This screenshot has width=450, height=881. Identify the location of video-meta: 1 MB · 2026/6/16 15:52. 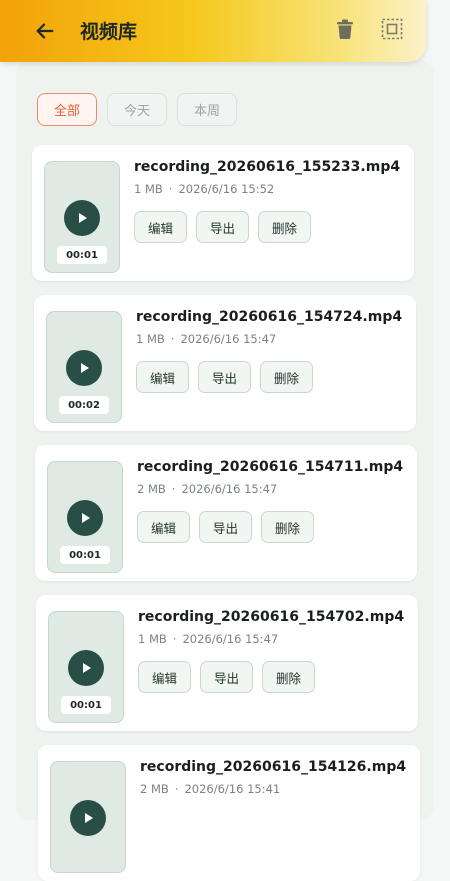
(204, 189).